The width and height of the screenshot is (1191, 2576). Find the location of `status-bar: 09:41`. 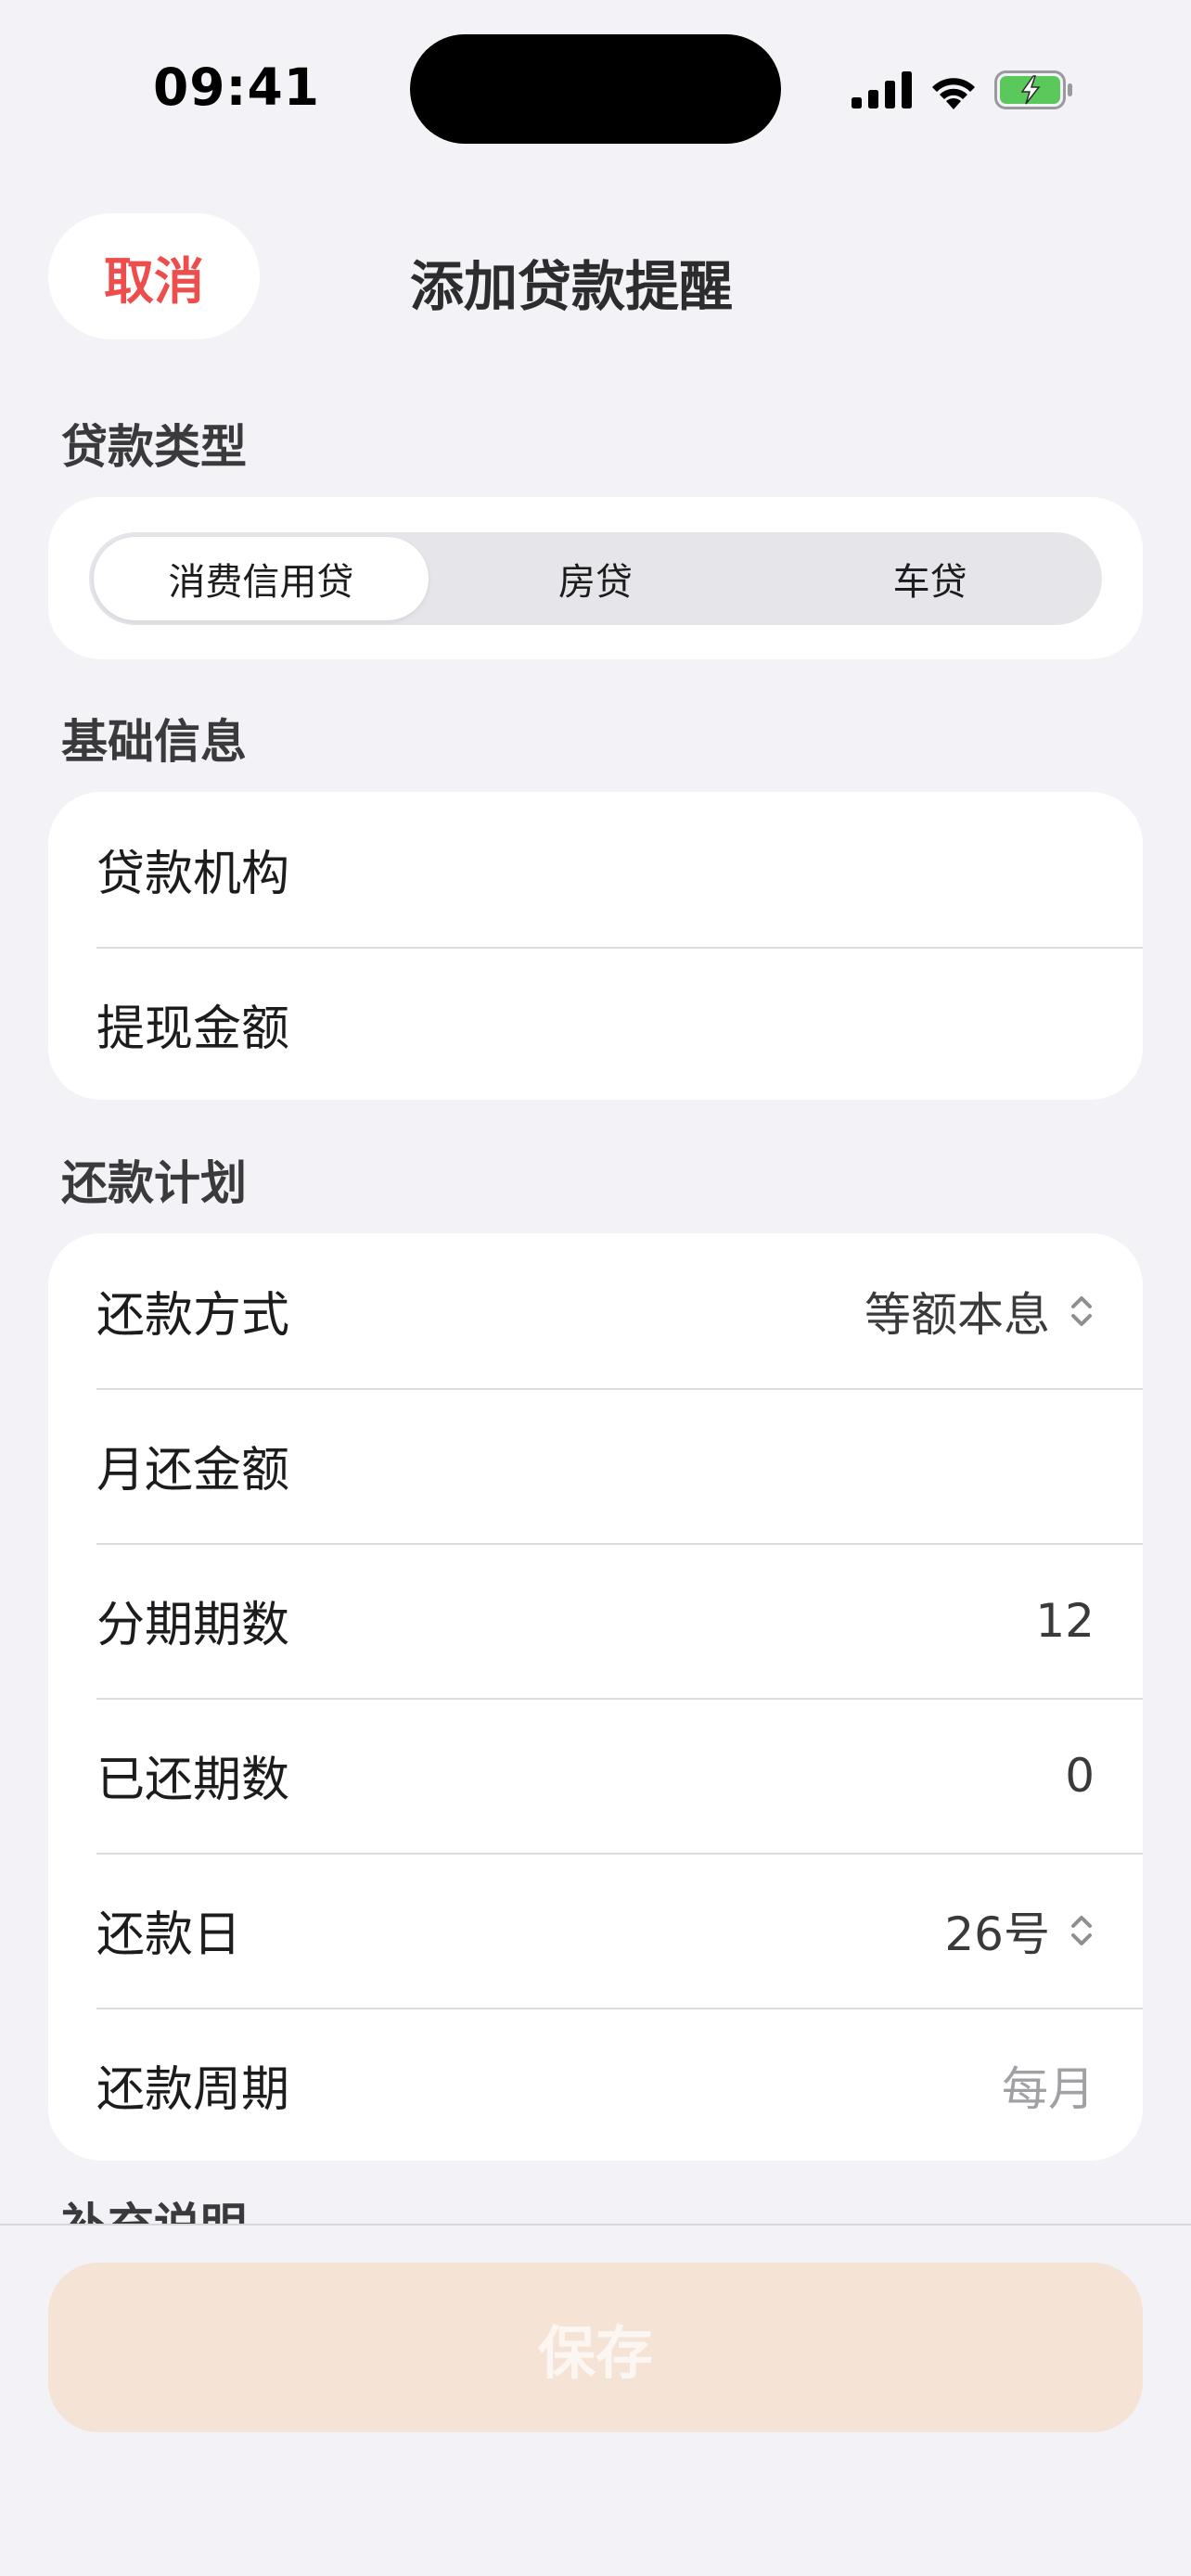

status-bar: 09:41 is located at coordinates (595, 88).